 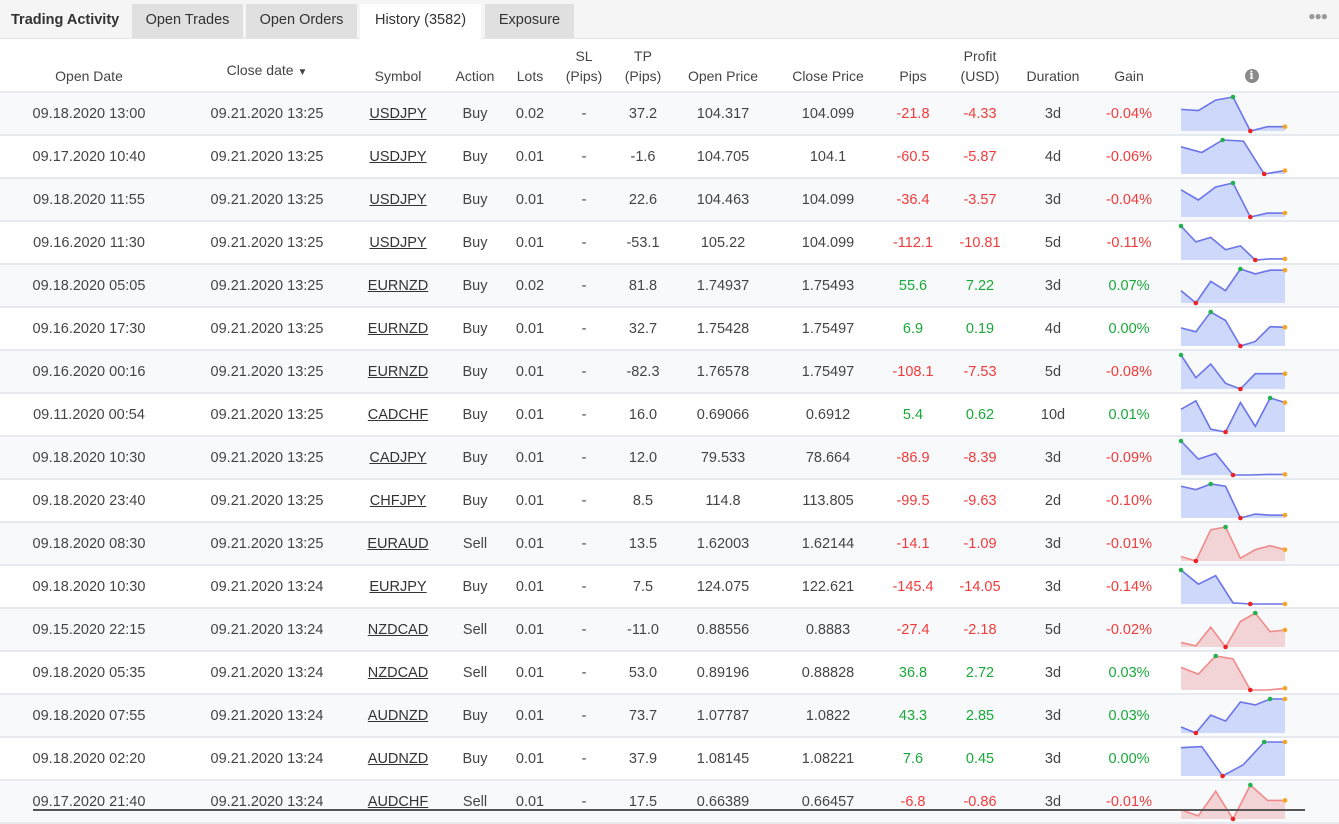 I want to click on tab-exposure: Exposure, so click(x=529, y=21).